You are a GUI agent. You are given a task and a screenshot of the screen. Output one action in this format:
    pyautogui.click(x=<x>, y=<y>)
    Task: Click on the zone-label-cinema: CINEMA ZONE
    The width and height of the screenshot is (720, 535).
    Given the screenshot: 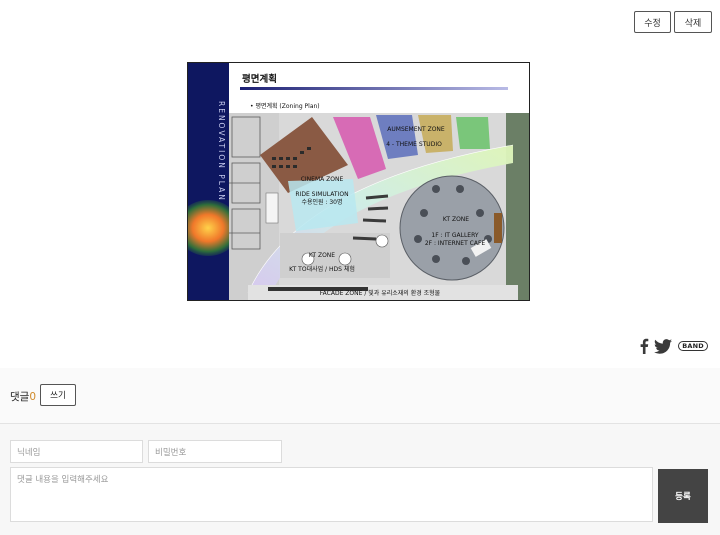 What is the action you would take?
    pyautogui.click(x=322, y=179)
    